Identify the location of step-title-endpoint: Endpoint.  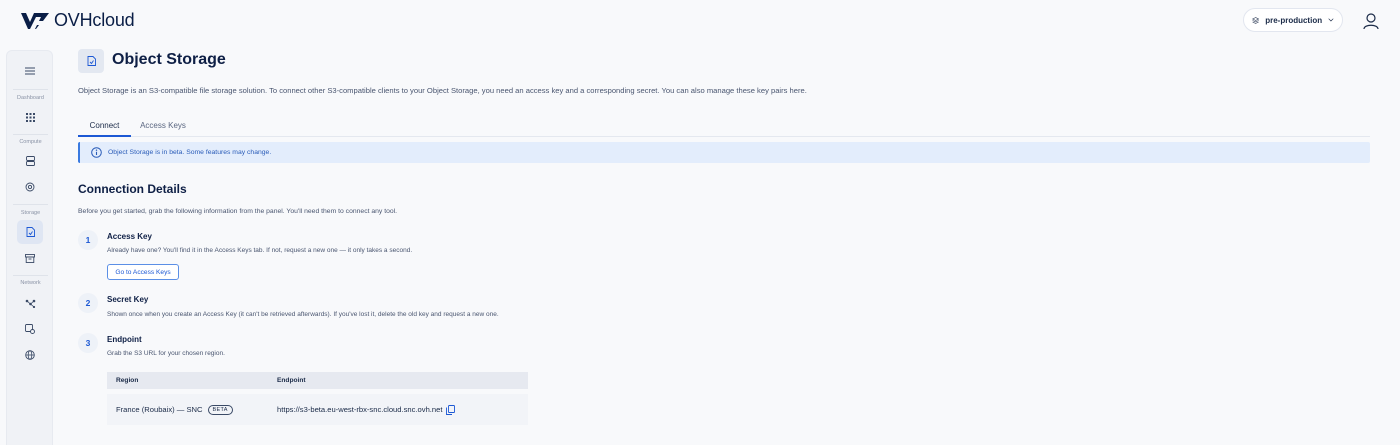
(124, 339).